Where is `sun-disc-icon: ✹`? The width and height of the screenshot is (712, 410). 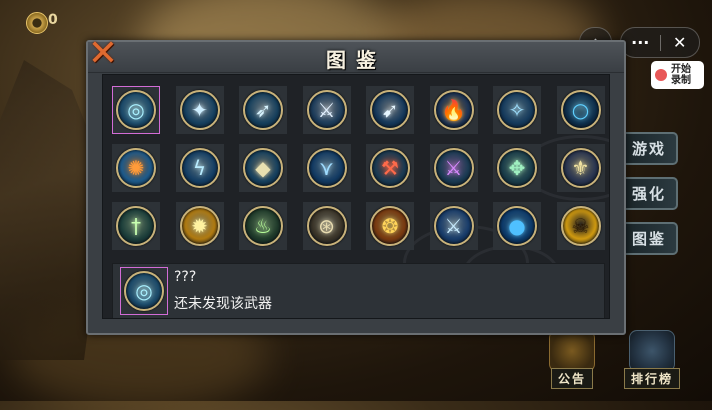 sun-disc-icon: ✹ is located at coordinates (199, 226).